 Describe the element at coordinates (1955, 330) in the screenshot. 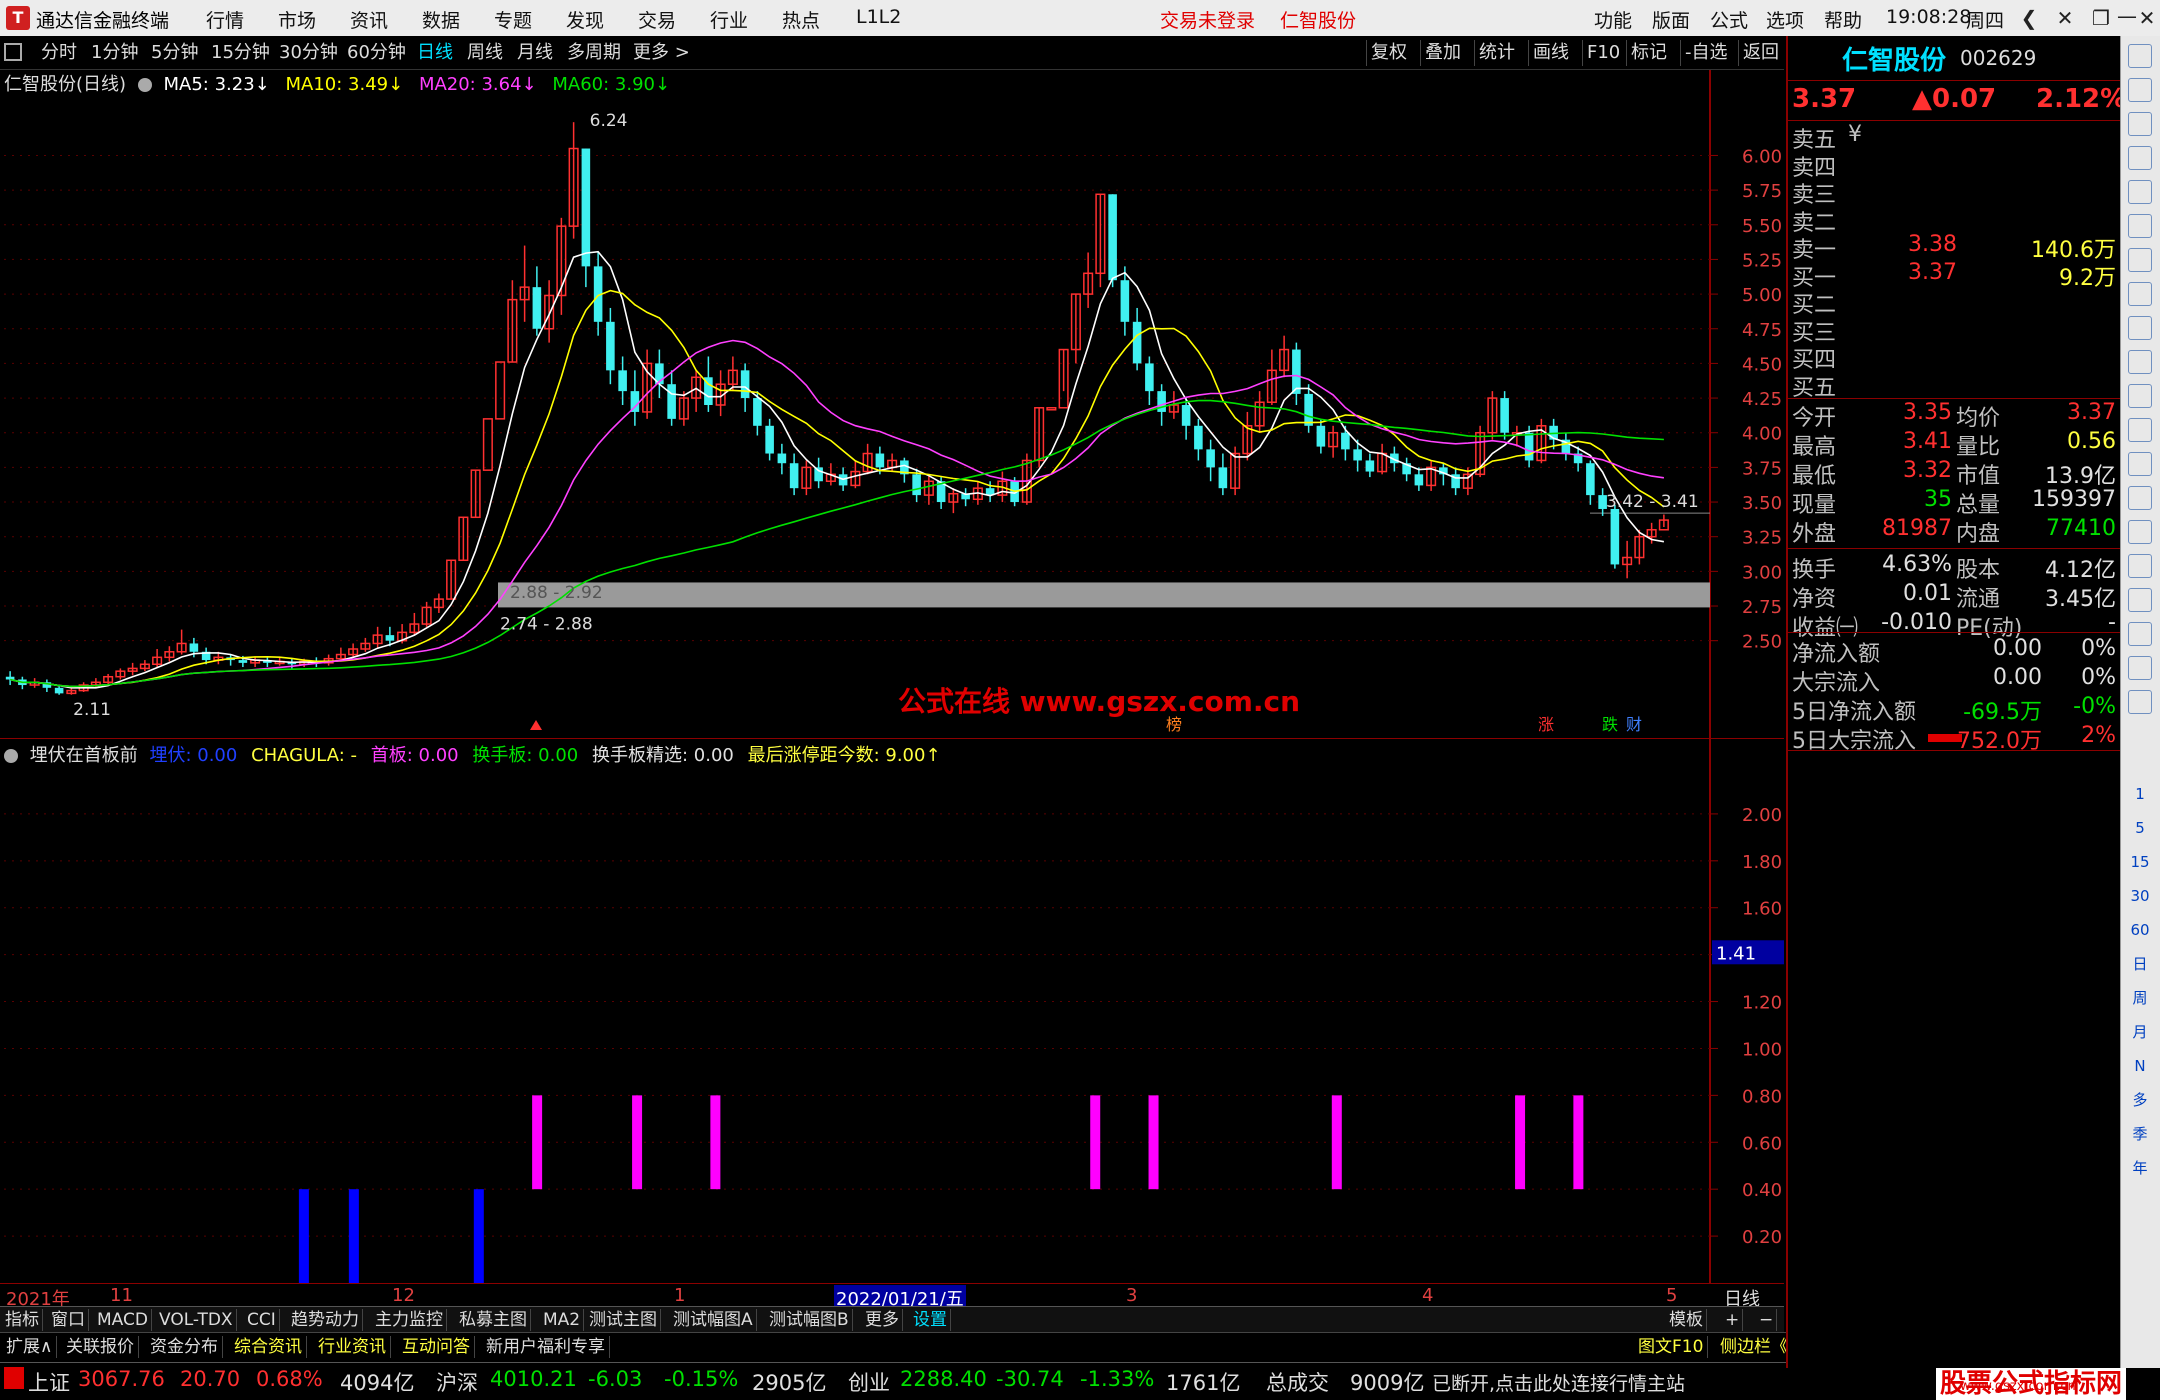

I see `buy-row: 买三` at that location.